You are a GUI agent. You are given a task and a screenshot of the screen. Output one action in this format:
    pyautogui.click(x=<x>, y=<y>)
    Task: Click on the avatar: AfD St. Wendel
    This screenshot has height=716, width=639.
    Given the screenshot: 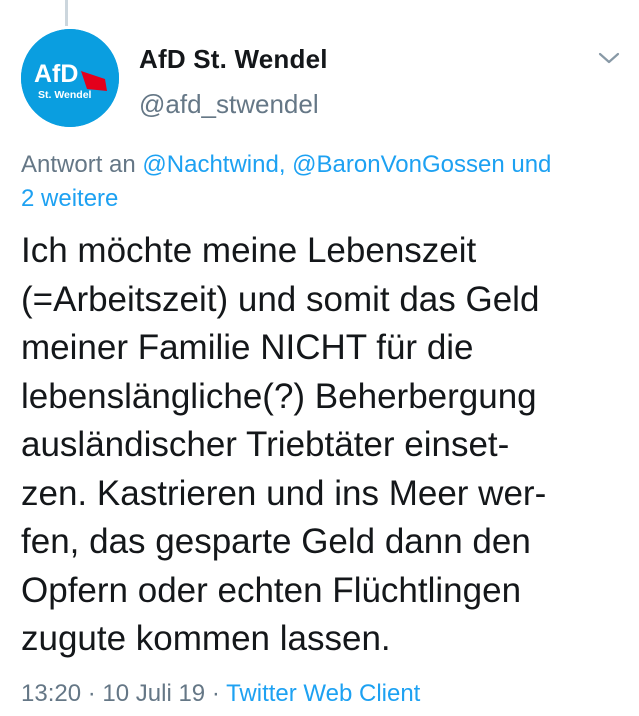 What is the action you would take?
    pyautogui.click(x=70, y=78)
    